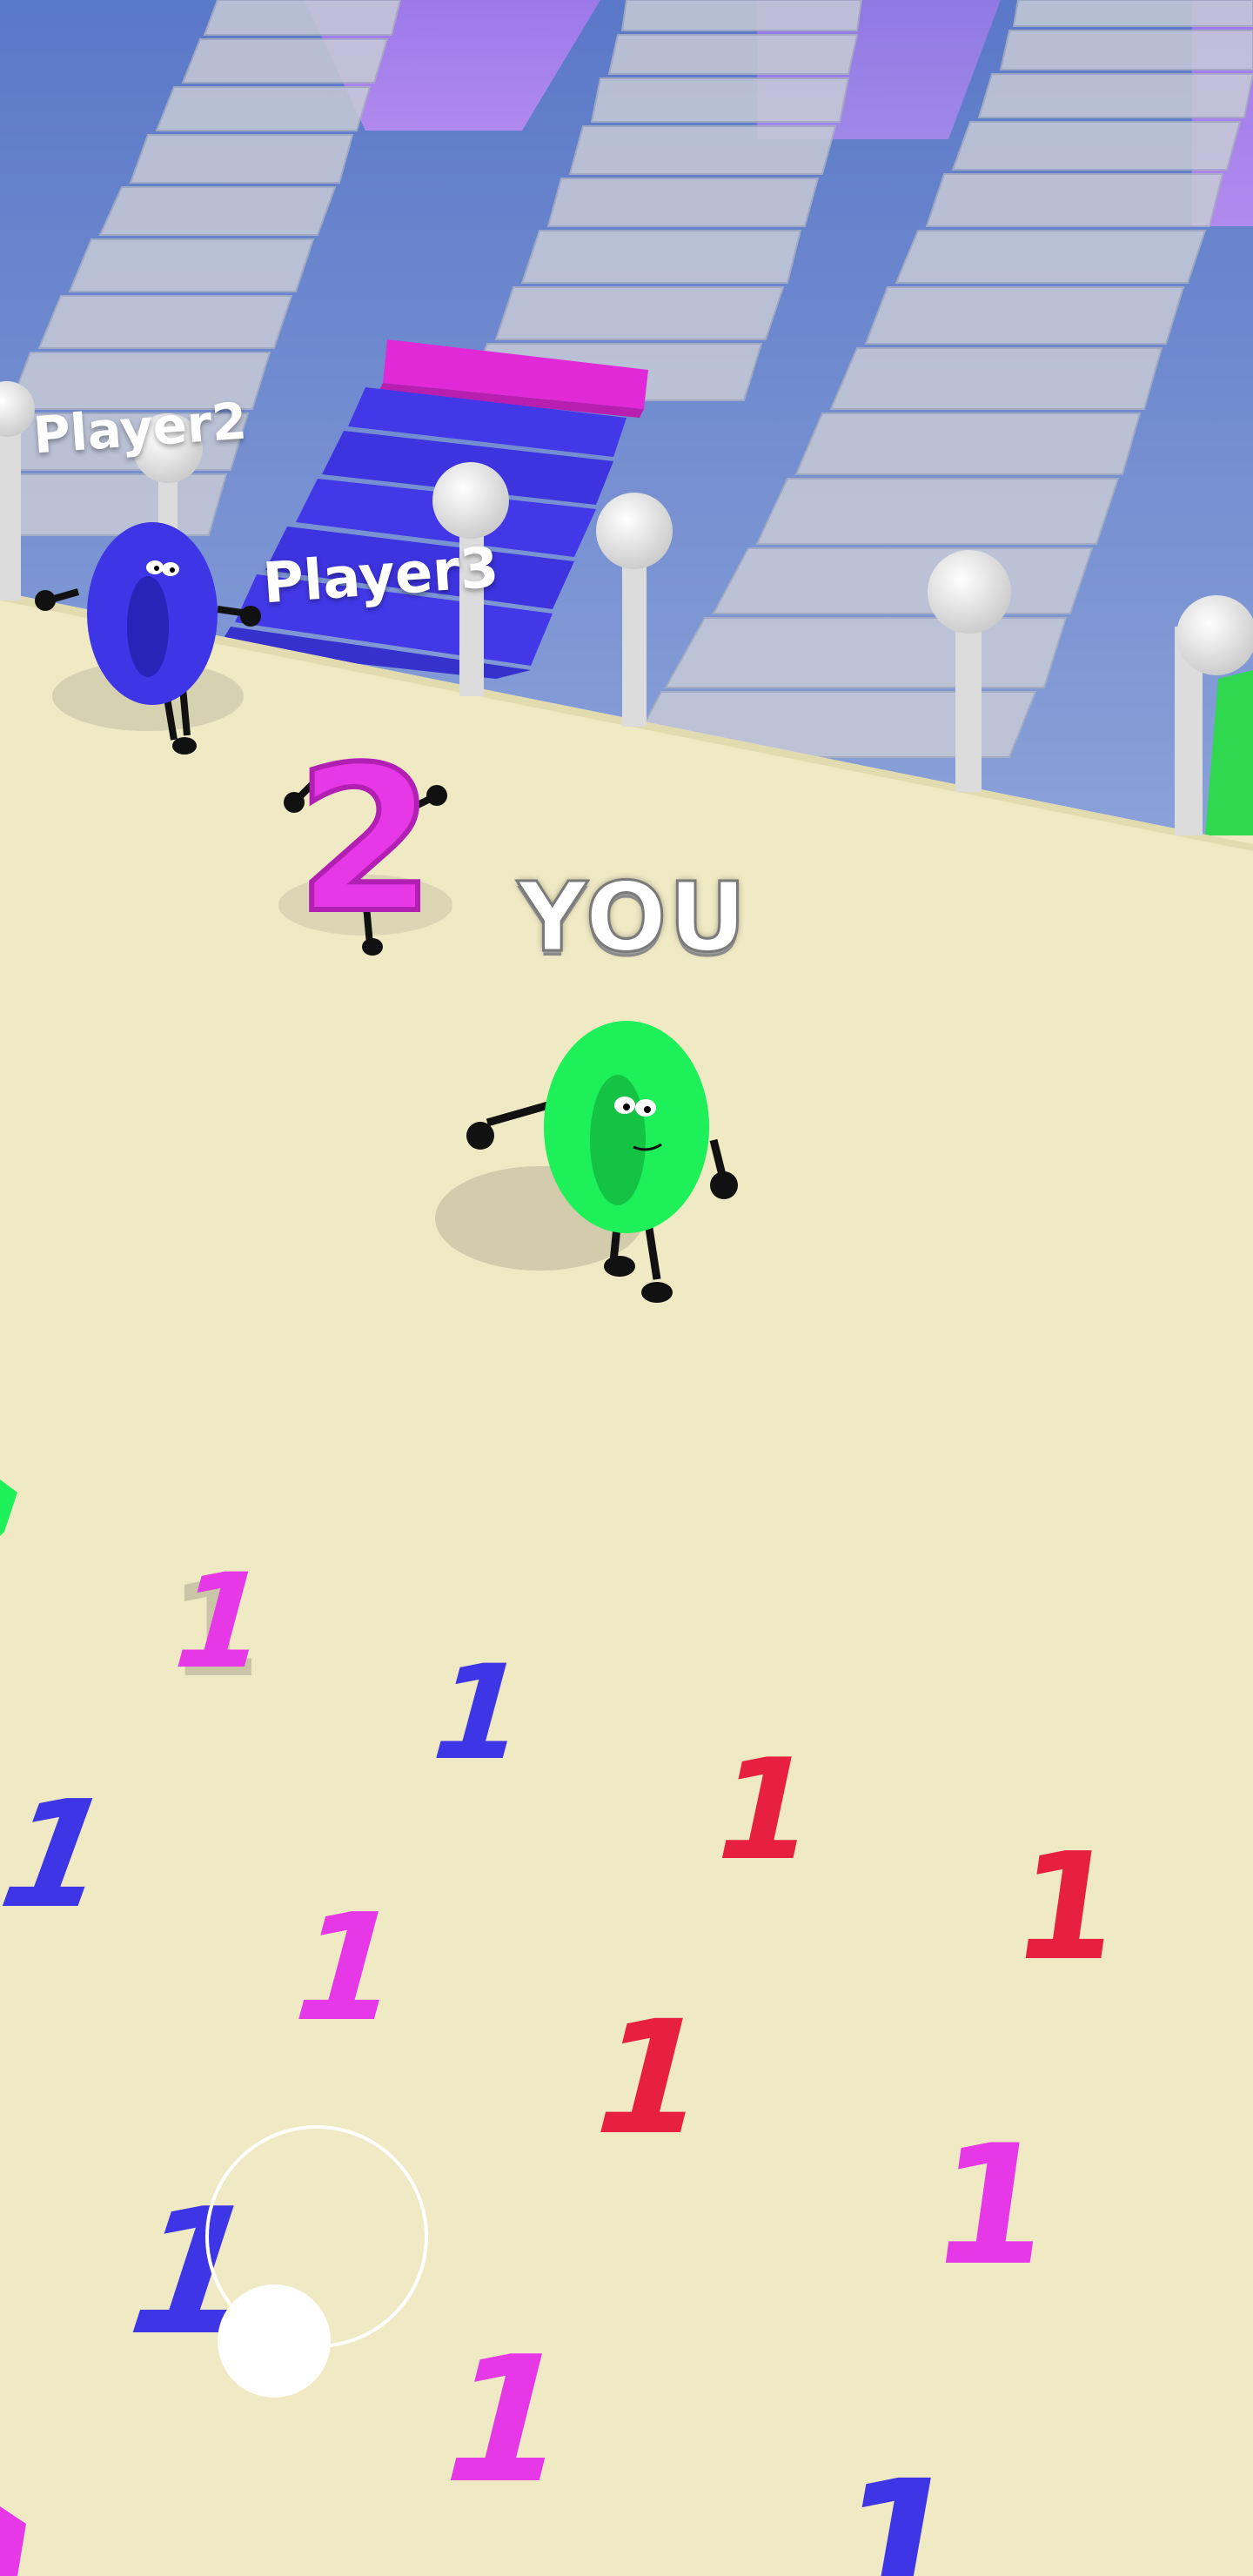  What do you see at coordinates (274, 2341) in the screenshot?
I see `joystick-knob` at bounding box center [274, 2341].